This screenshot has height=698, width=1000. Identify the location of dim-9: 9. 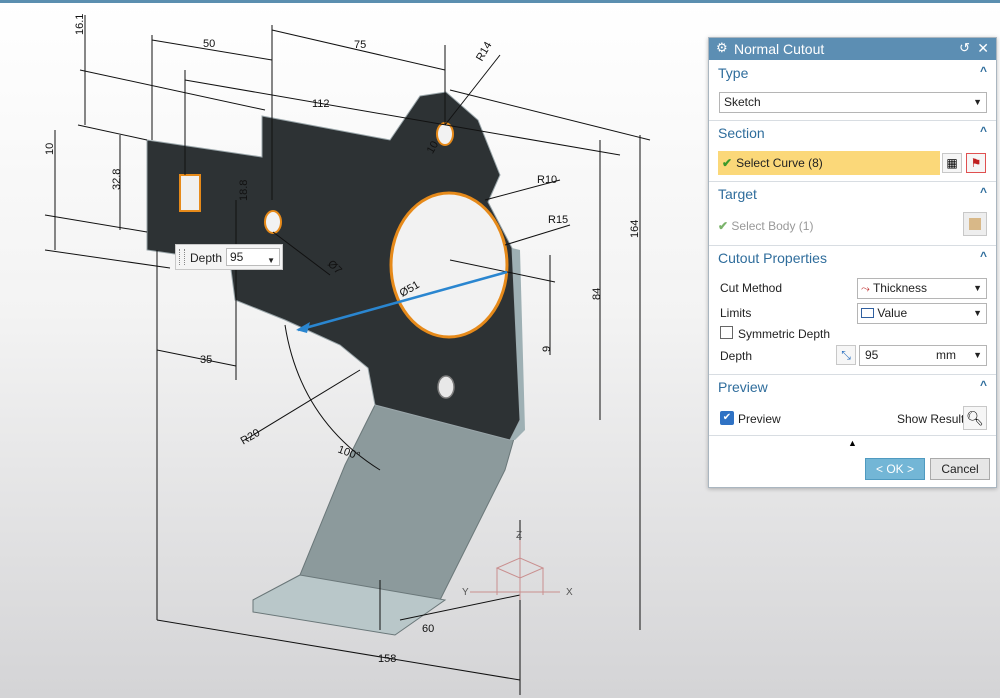
(547, 349).